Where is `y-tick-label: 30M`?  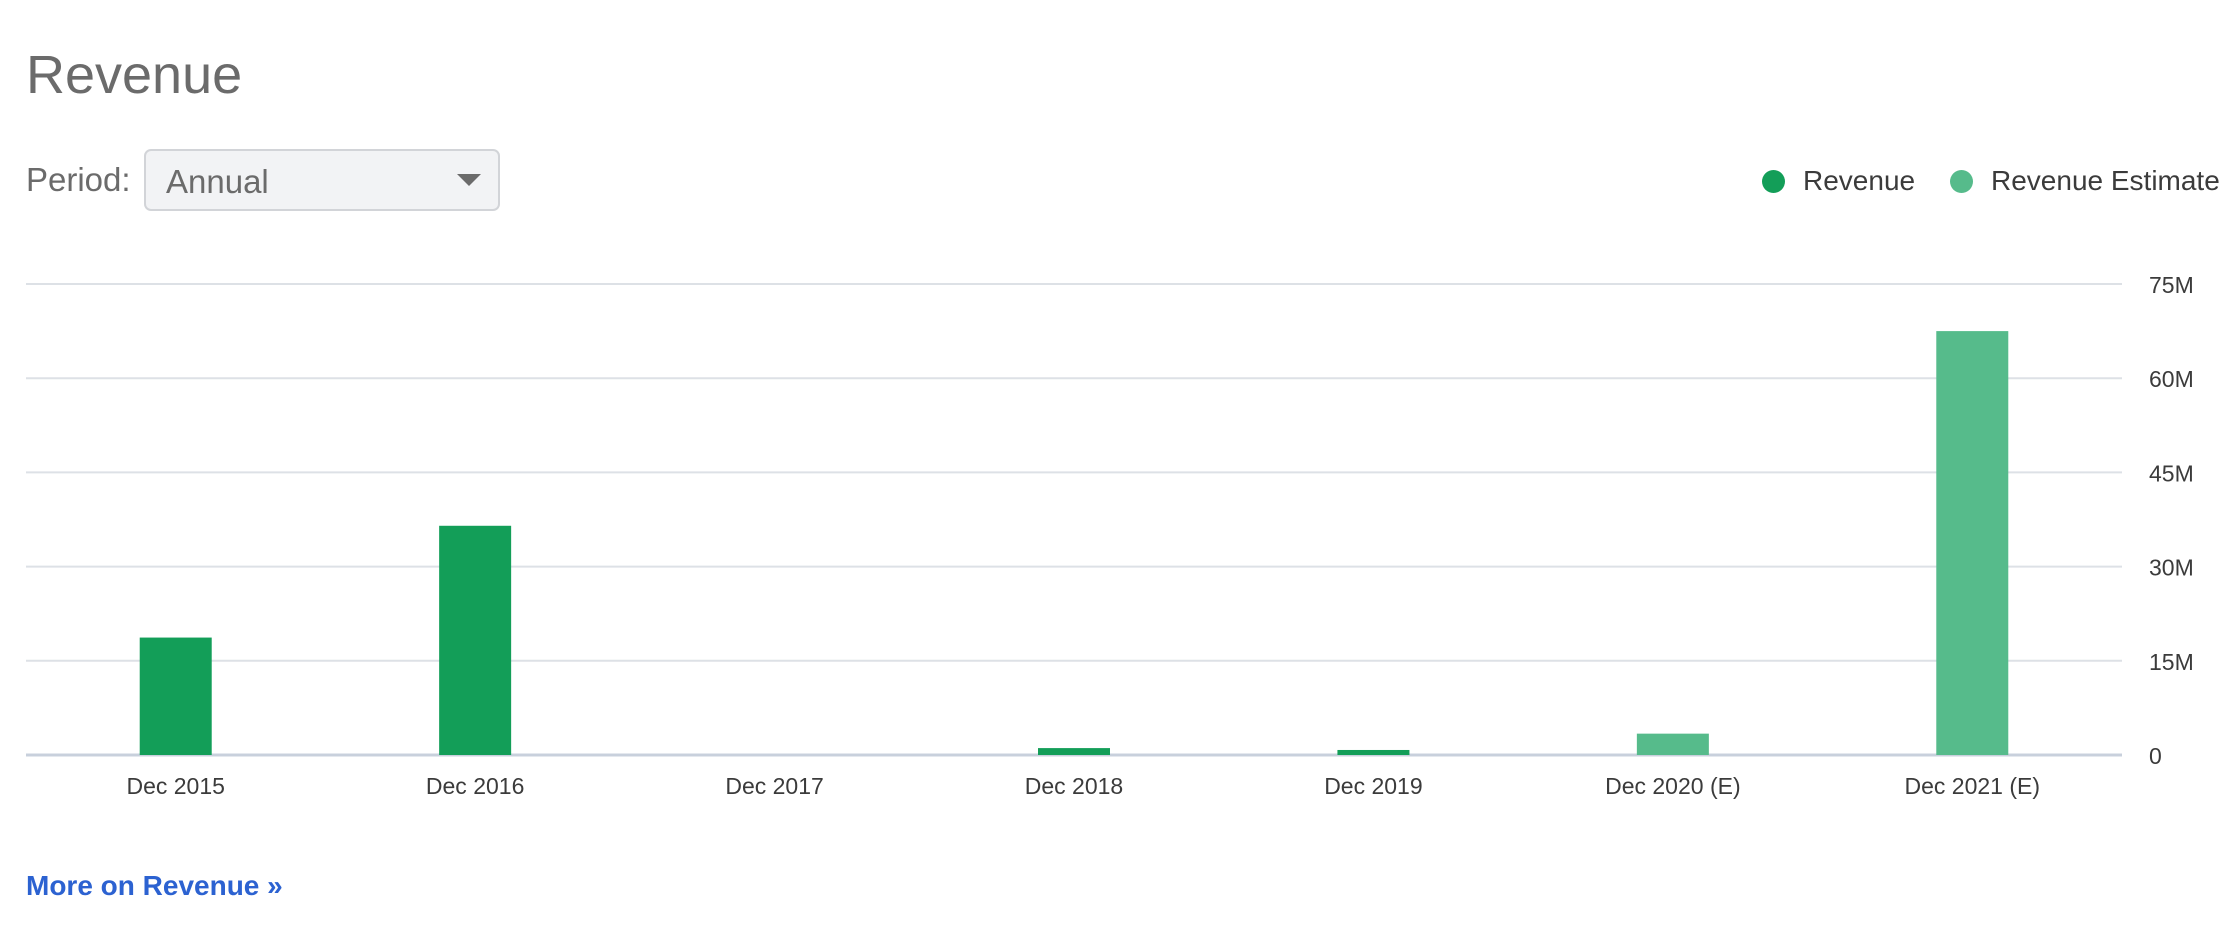
y-tick-label: 30M is located at coordinates (2171, 568).